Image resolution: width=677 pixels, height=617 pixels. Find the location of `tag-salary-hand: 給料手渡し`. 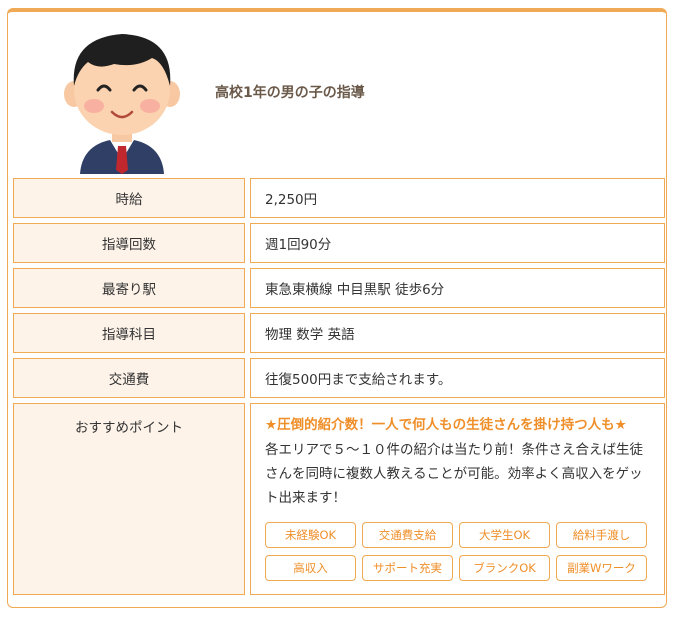

tag-salary-hand: 給料手渡し is located at coordinates (601, 535).